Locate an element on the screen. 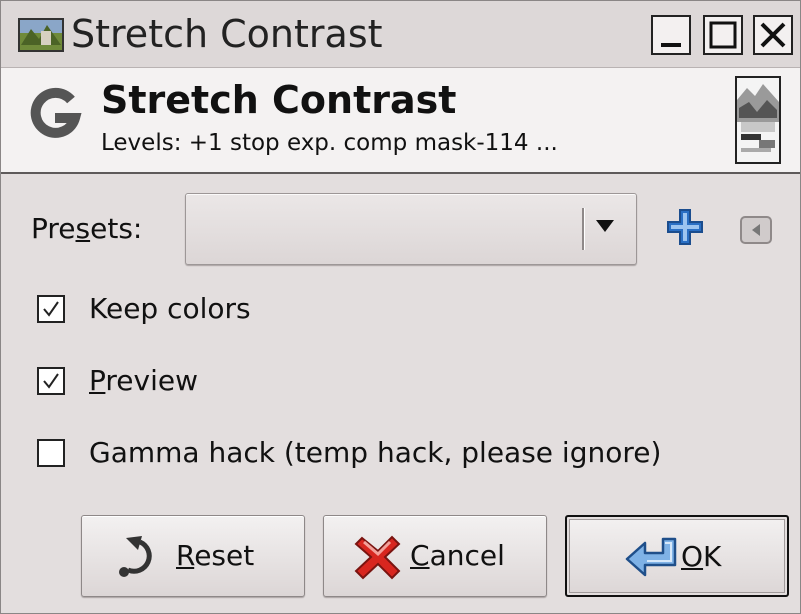 The height and width of the screenshot is (614, 801). preview-label: Preview is located at coordinates (144, 380).